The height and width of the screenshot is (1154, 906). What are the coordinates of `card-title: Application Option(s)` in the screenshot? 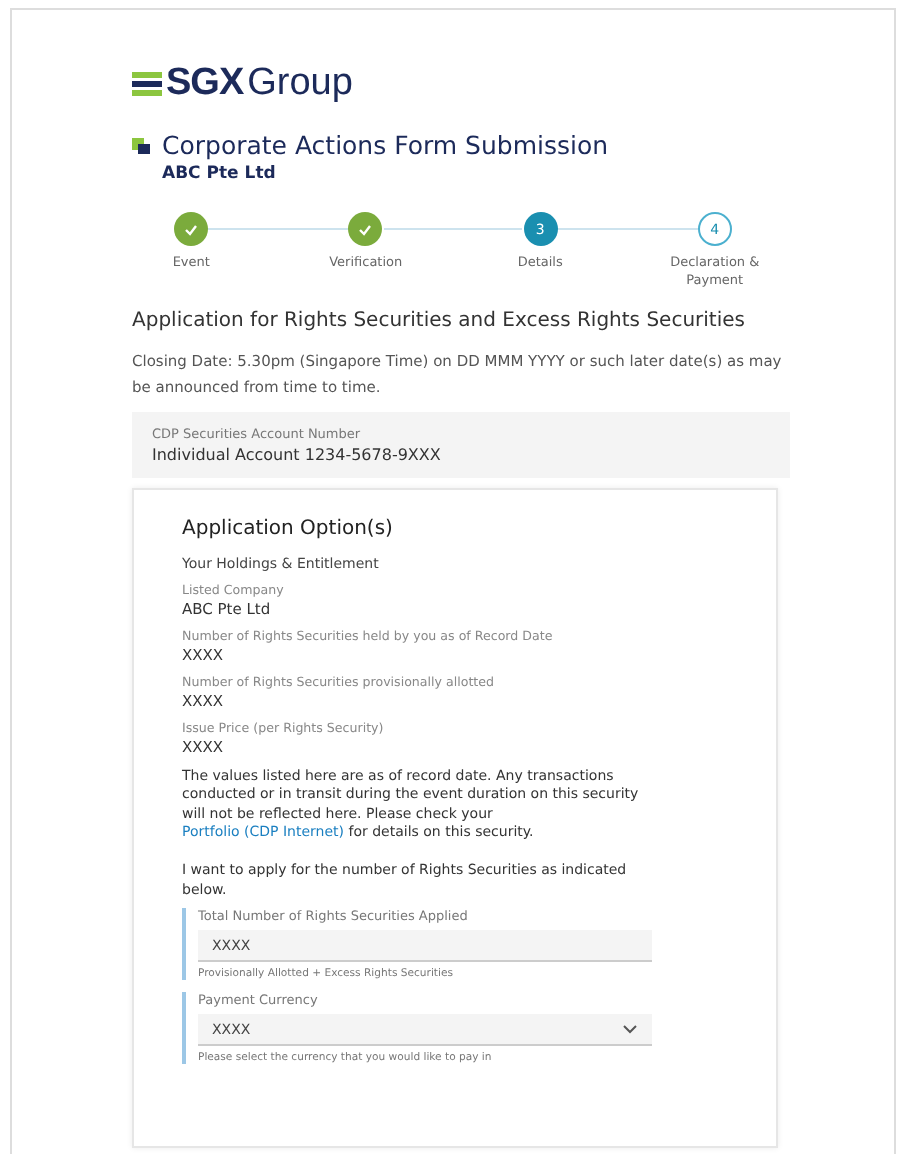 It's located at (288, 528).